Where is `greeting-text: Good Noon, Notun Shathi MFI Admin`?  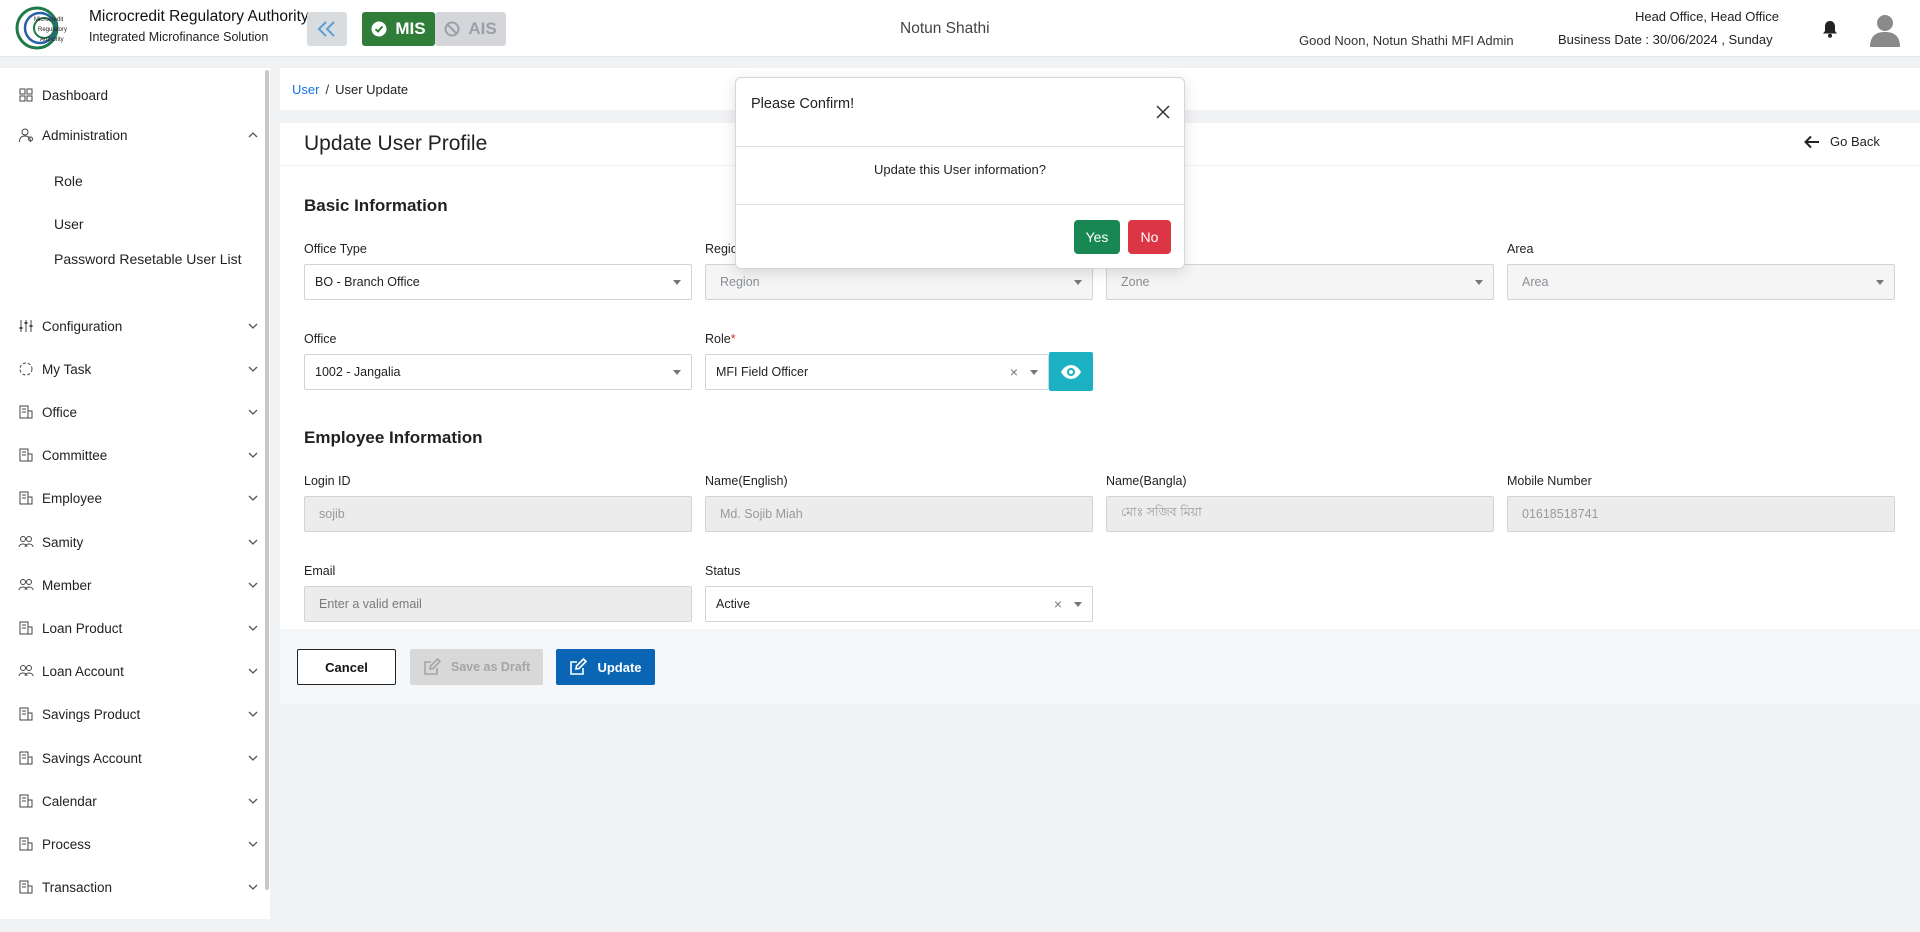
greeting-text: Good Noon, Notun Shathi MFI Admin is located at coordinates (1406, 40).